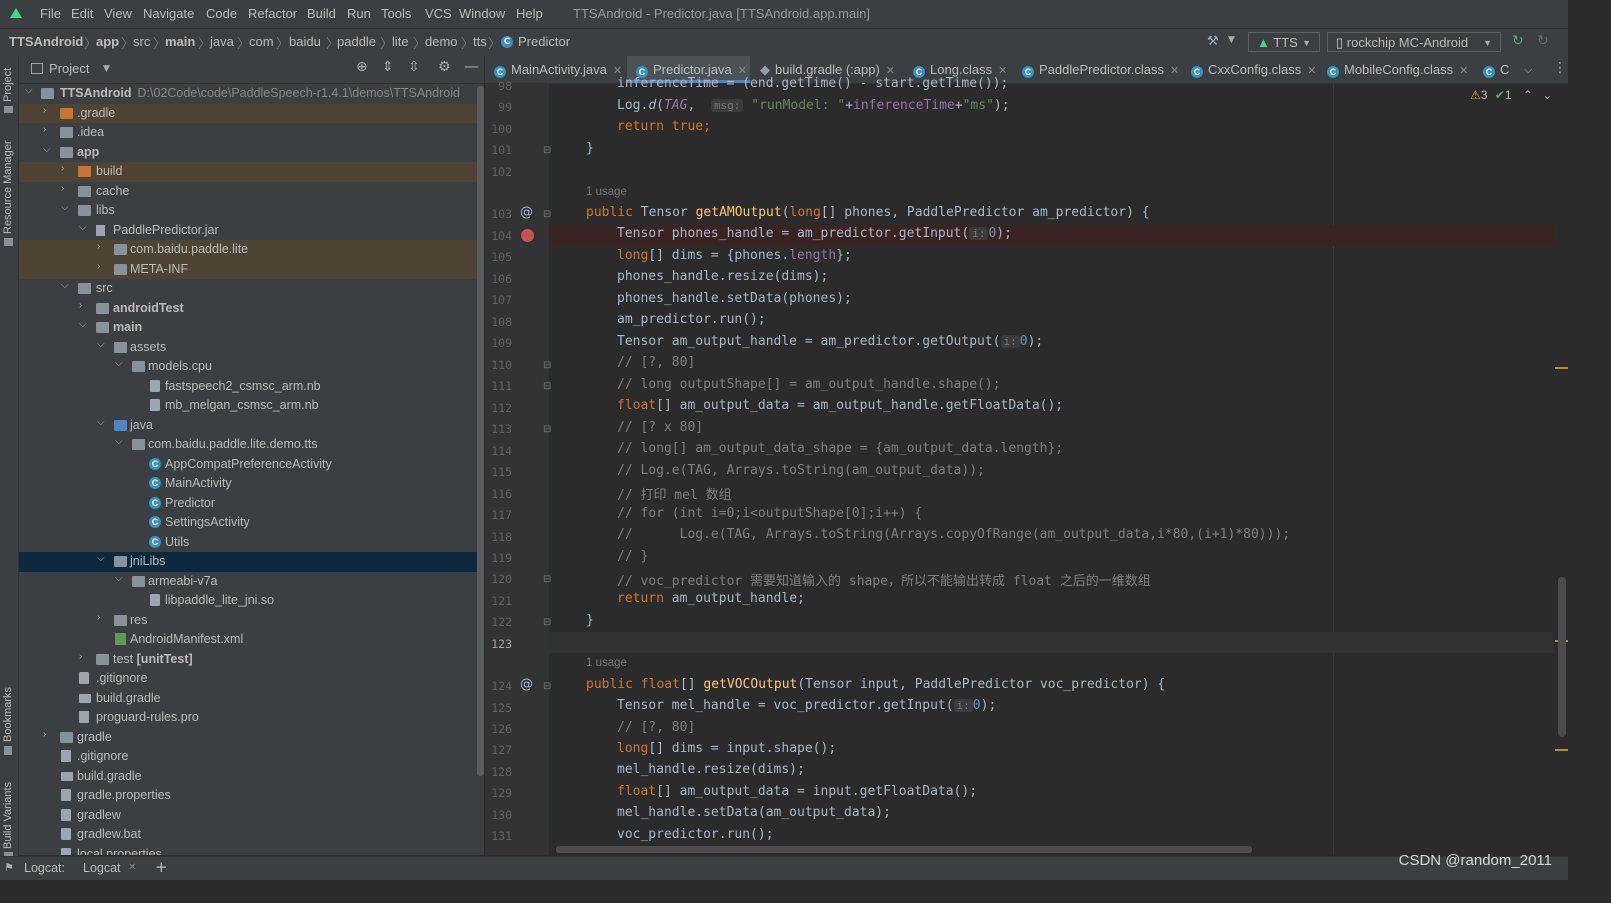 The image size is (1611, 903). I want to click on breadcrumb-demo: demo, so click(441, 41).